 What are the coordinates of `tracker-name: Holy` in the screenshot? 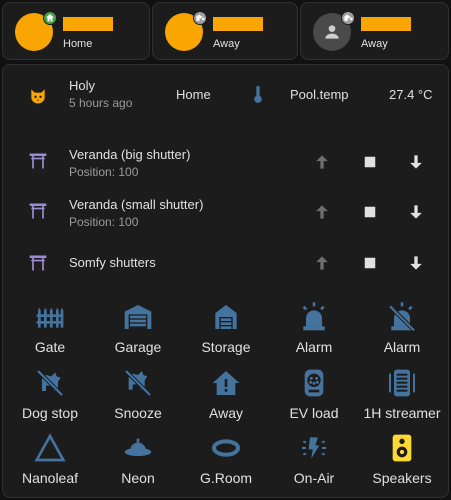 It's located at (82, 85).